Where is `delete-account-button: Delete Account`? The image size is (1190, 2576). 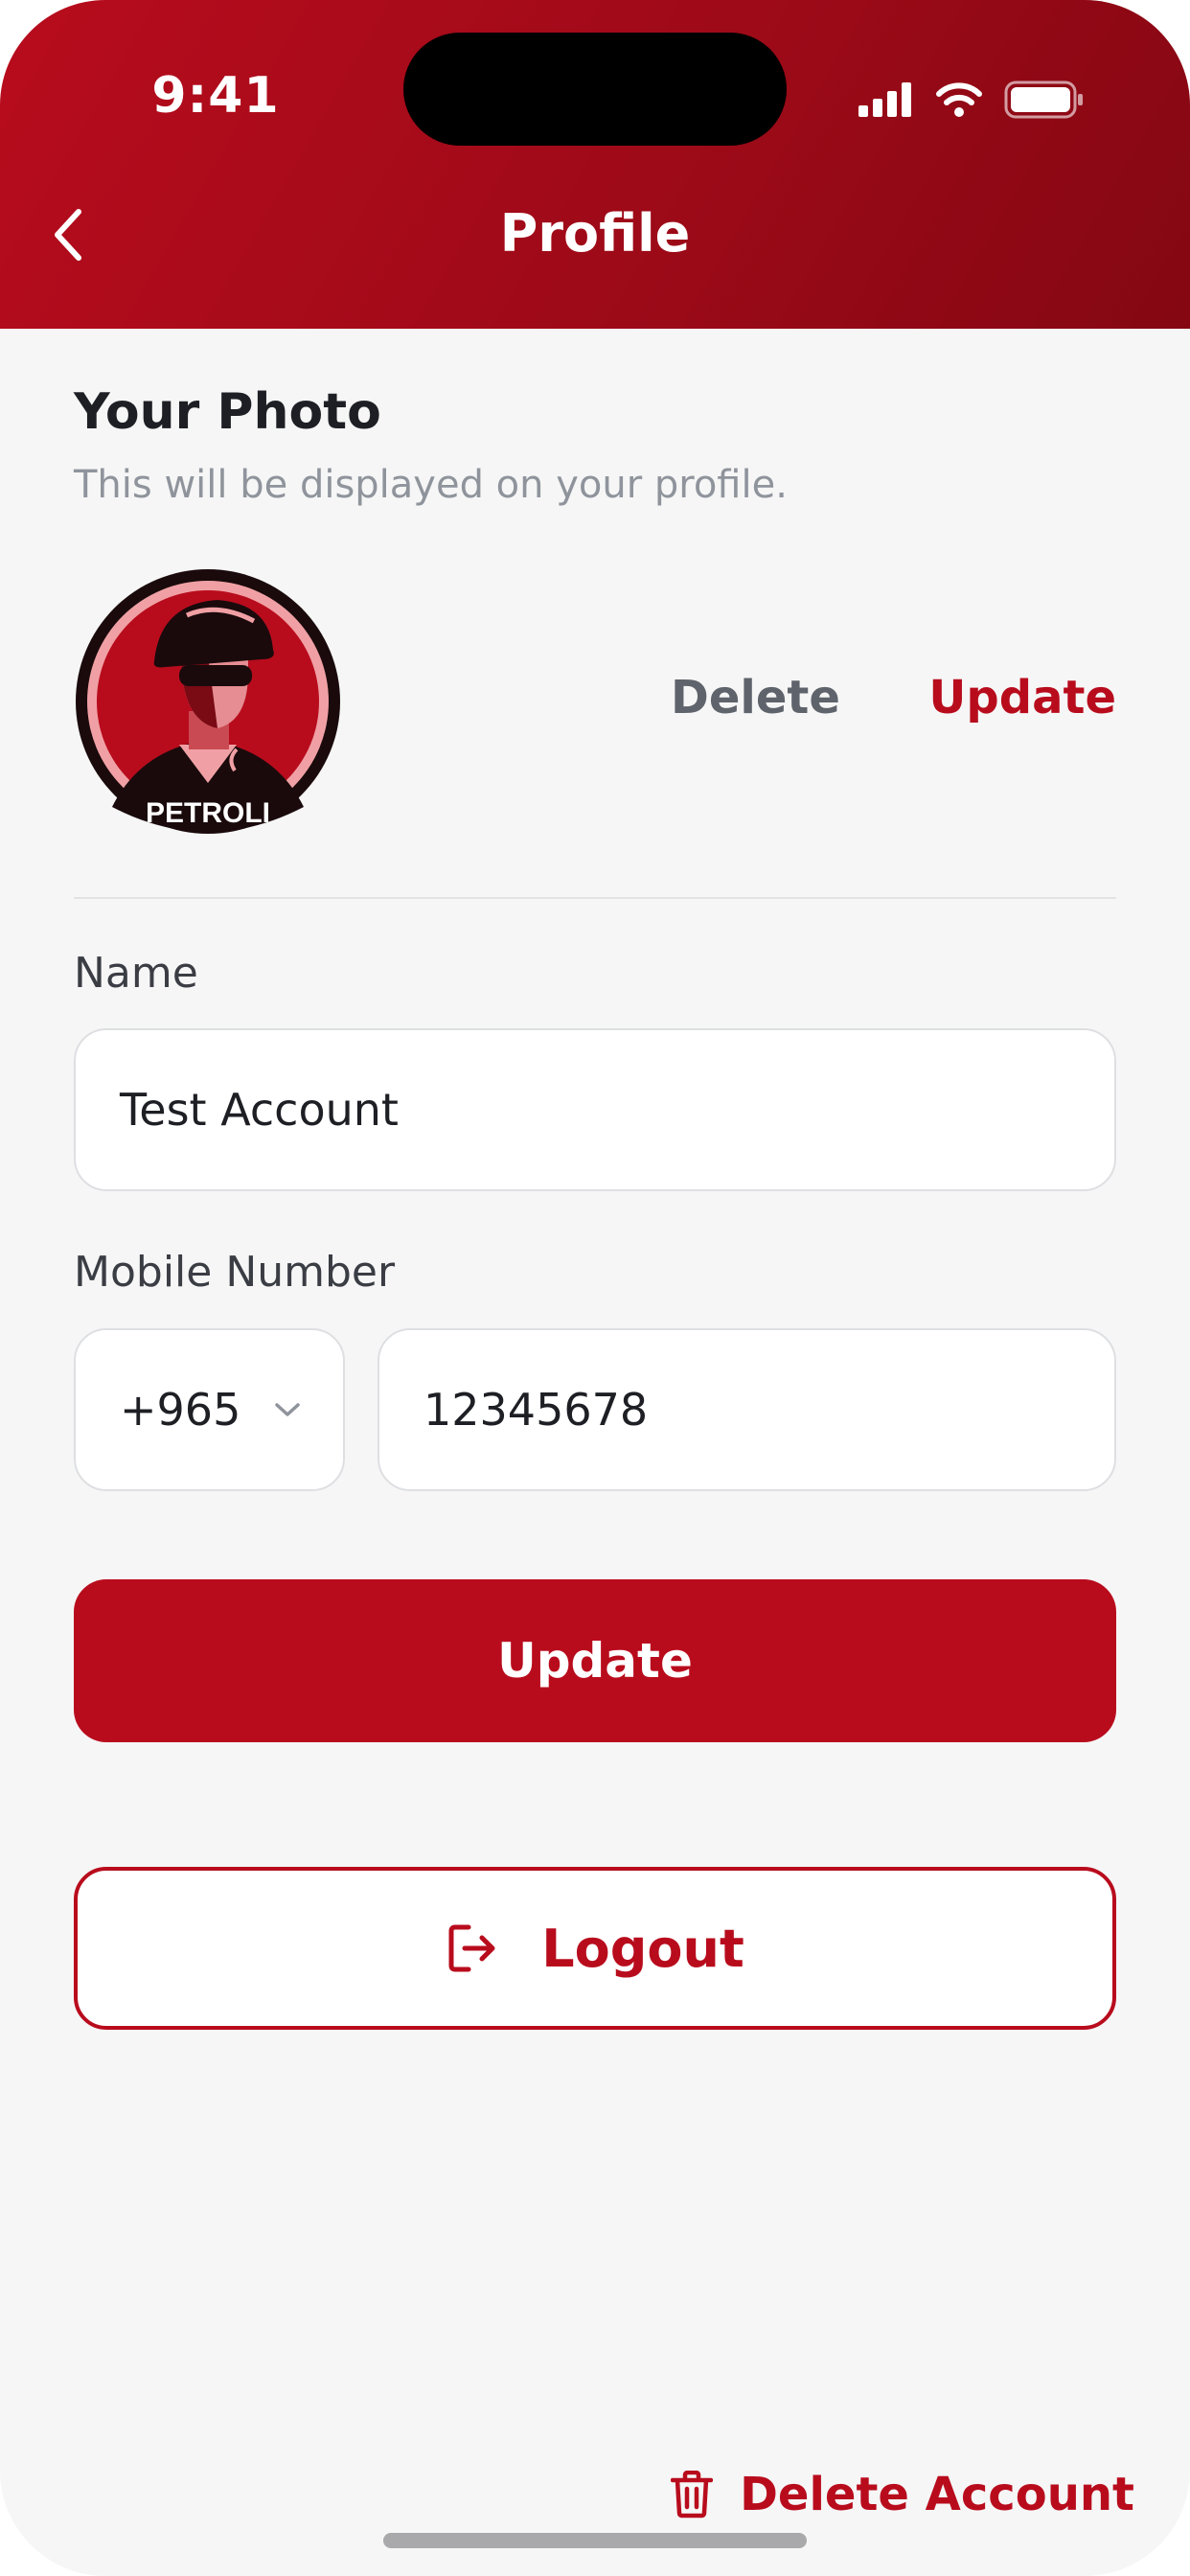 delete-account-button: Delete Account is located at coordinates (903, 2494).